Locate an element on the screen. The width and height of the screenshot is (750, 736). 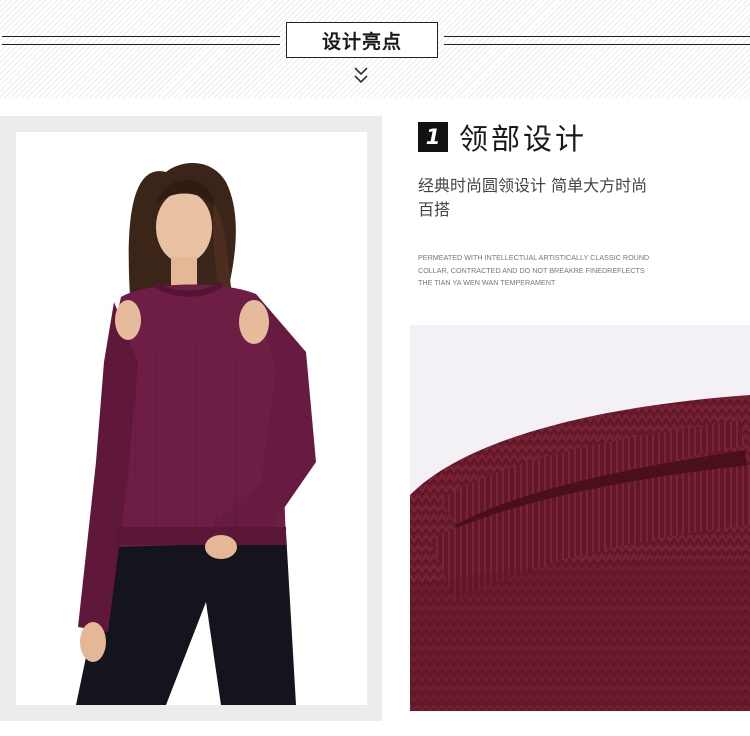
double-chevron-down-icon is located at coordinates (361, 75).